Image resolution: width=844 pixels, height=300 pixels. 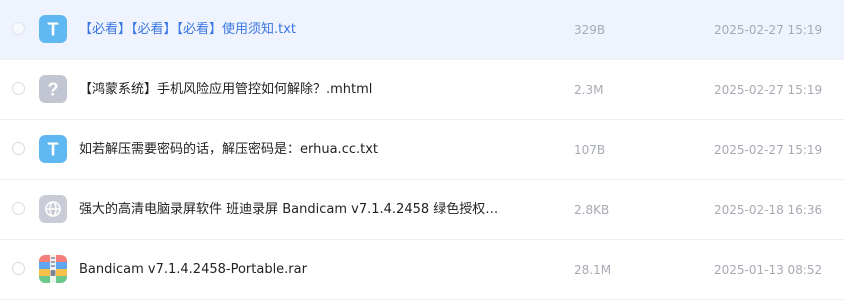 I want to click on archive-file-icon, so click(x=53, y=269).